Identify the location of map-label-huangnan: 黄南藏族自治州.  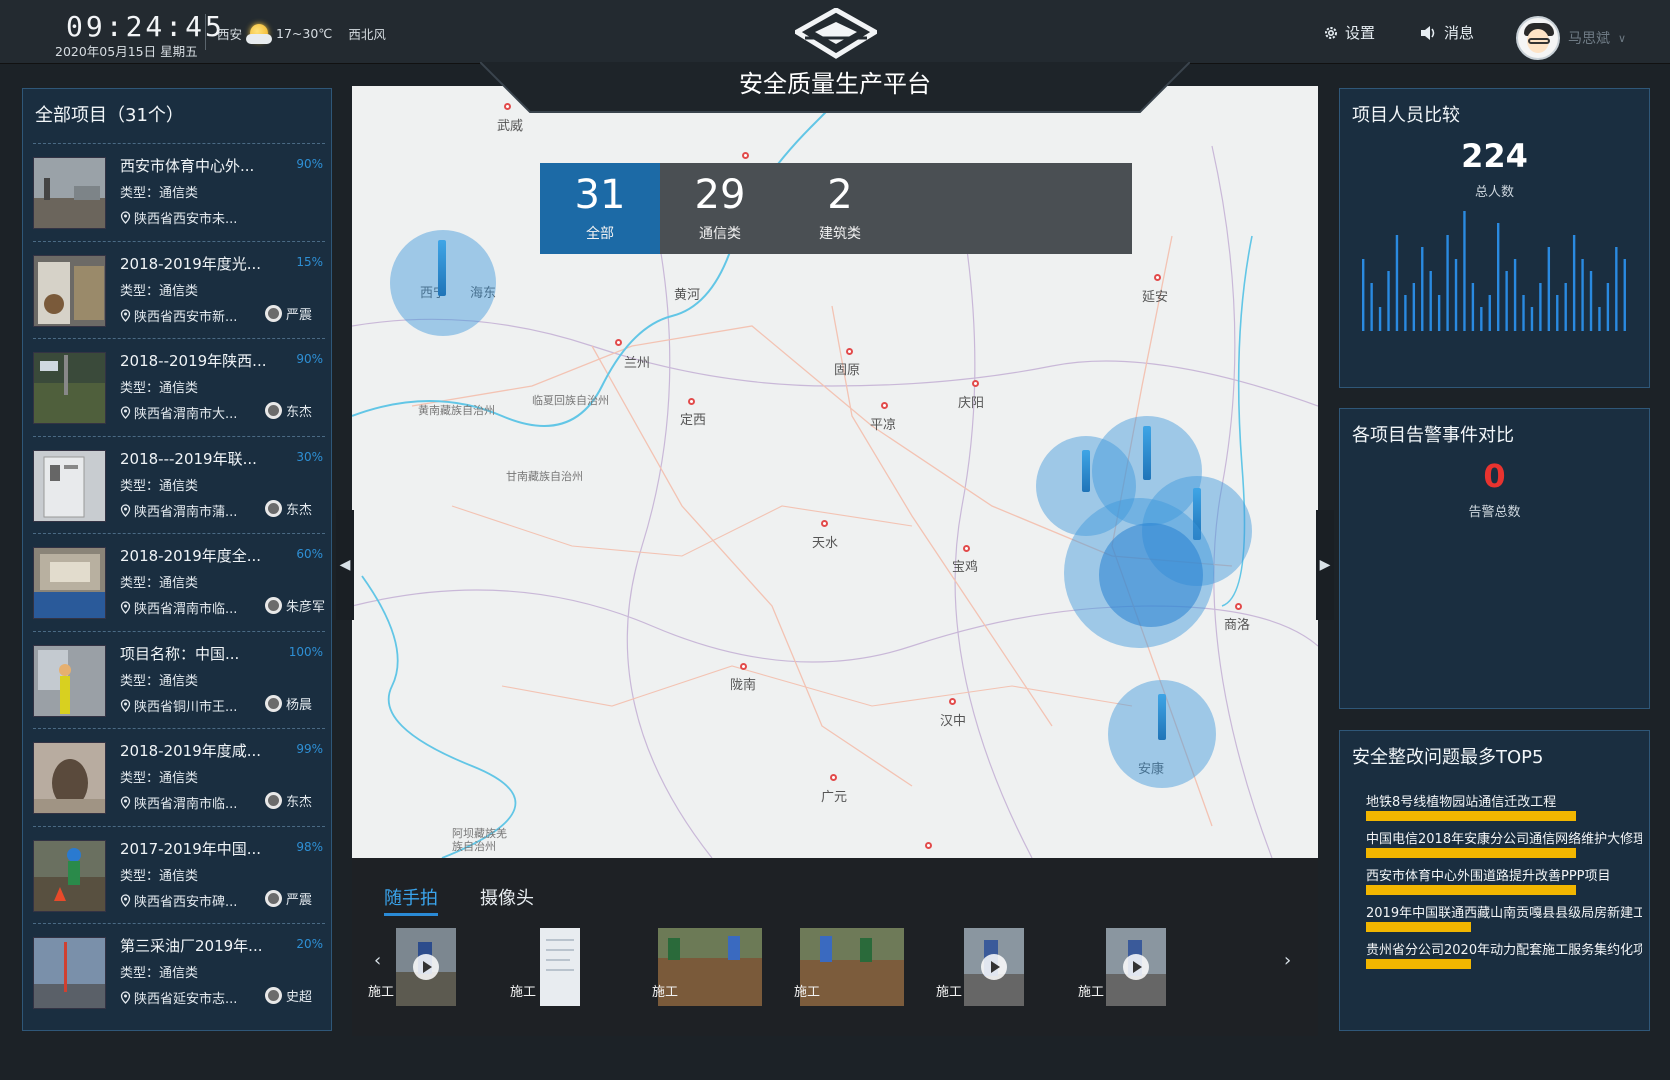
(456, 411).